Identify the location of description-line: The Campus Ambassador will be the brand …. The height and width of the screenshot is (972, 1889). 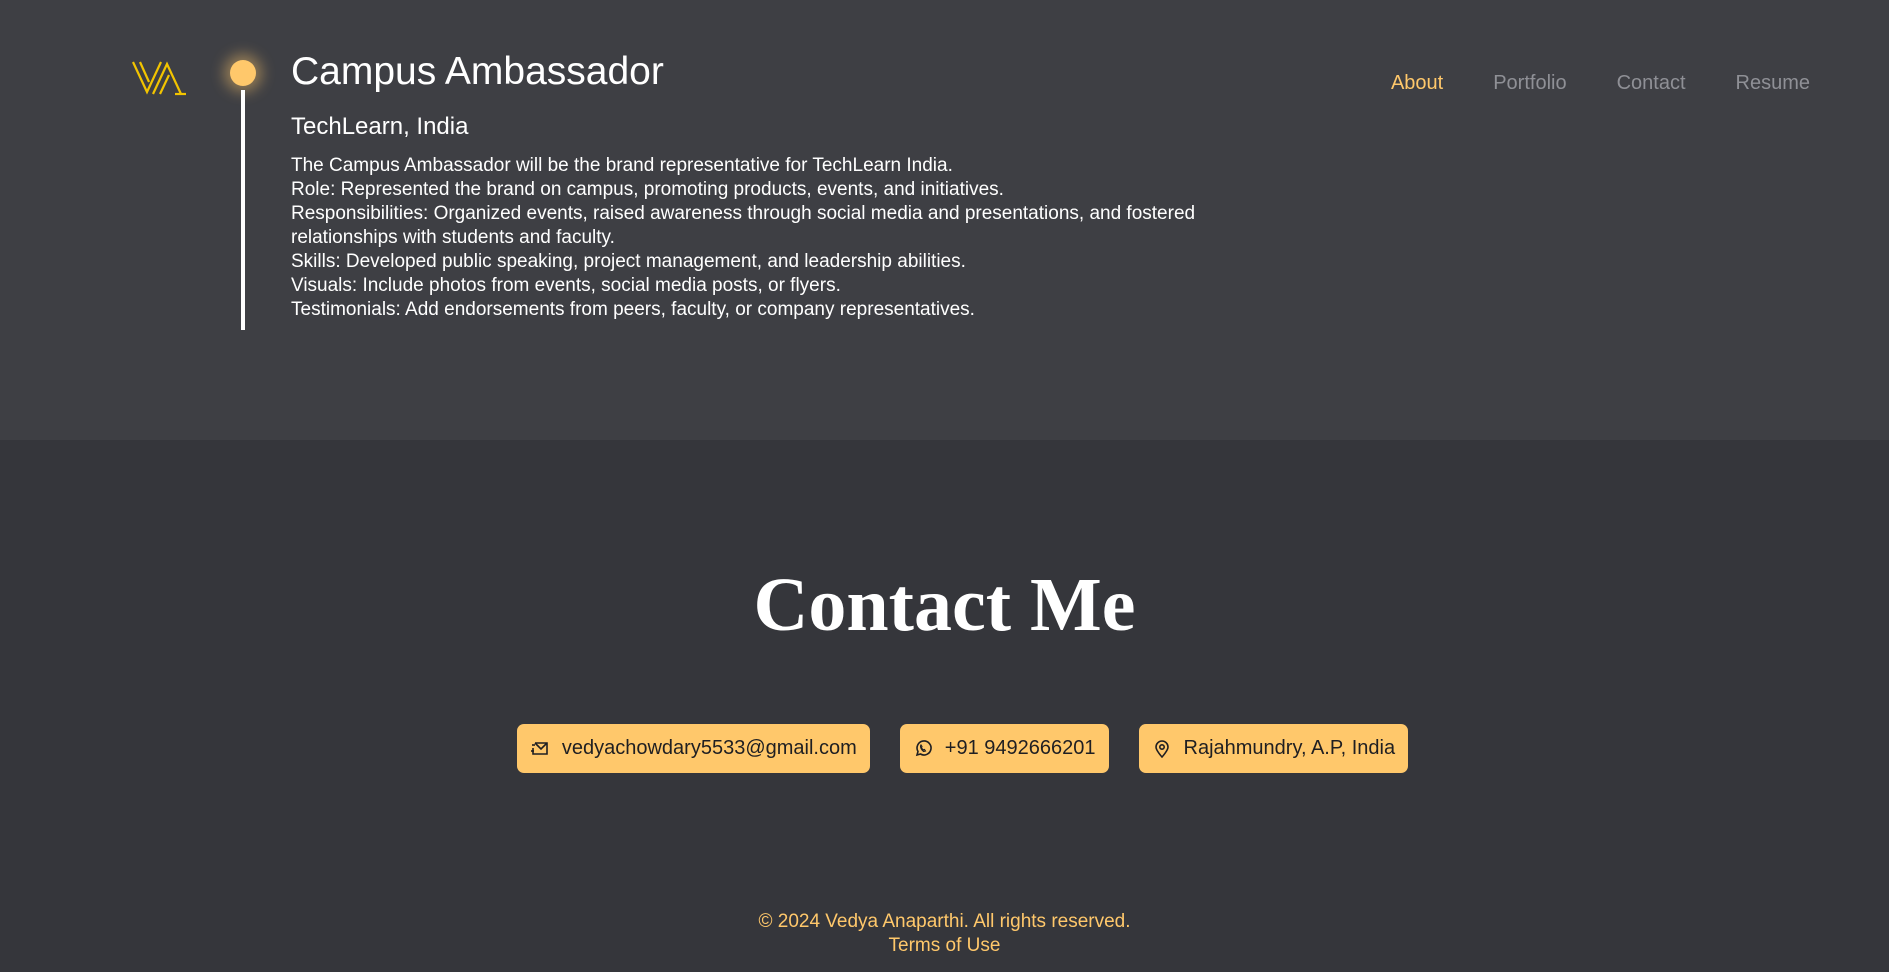
(622, 165).